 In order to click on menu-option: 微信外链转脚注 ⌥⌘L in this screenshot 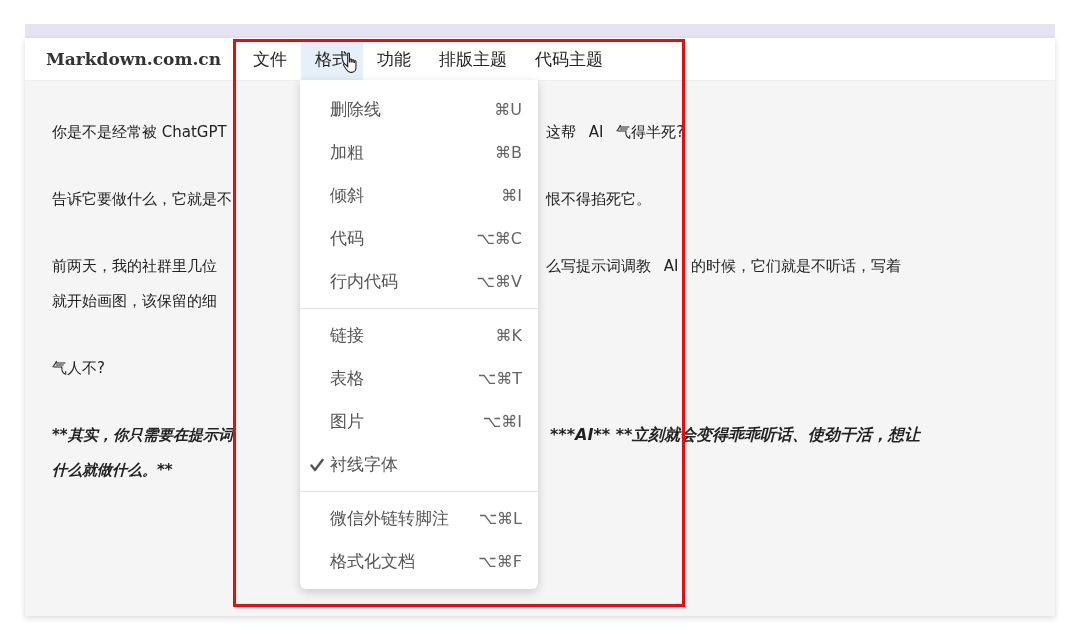, I will do `click(419, 518)`.